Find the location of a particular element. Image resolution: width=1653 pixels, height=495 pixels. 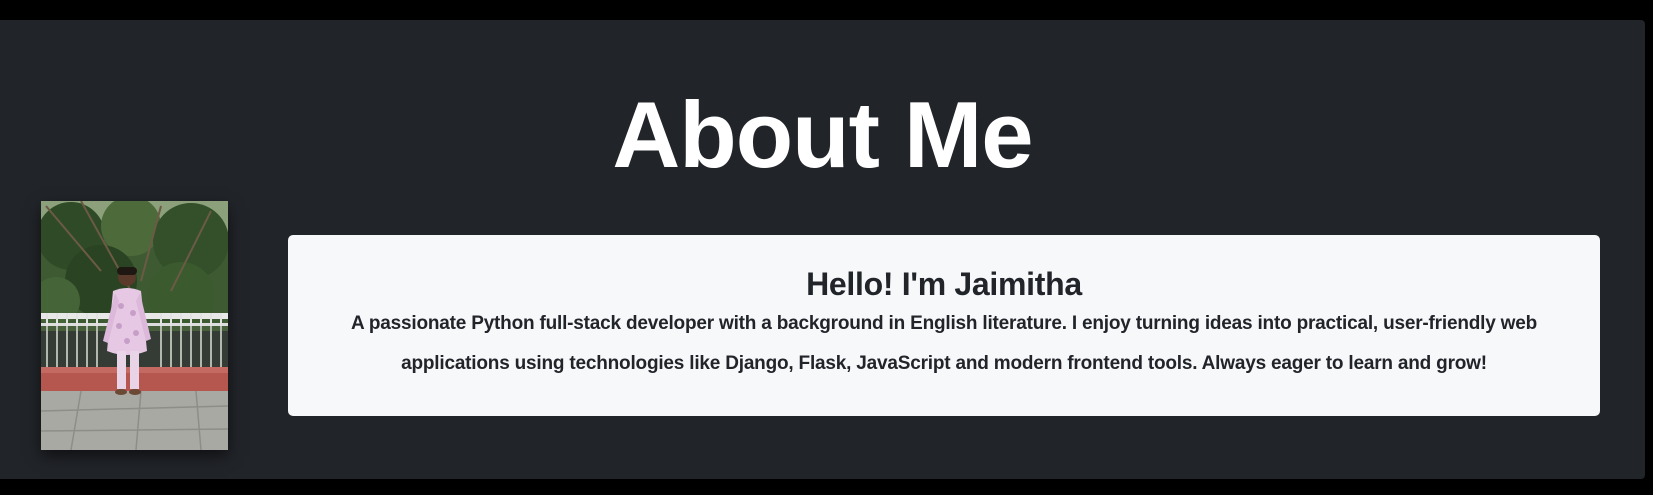

page-title: About Me is located at coordinates (822, 134).